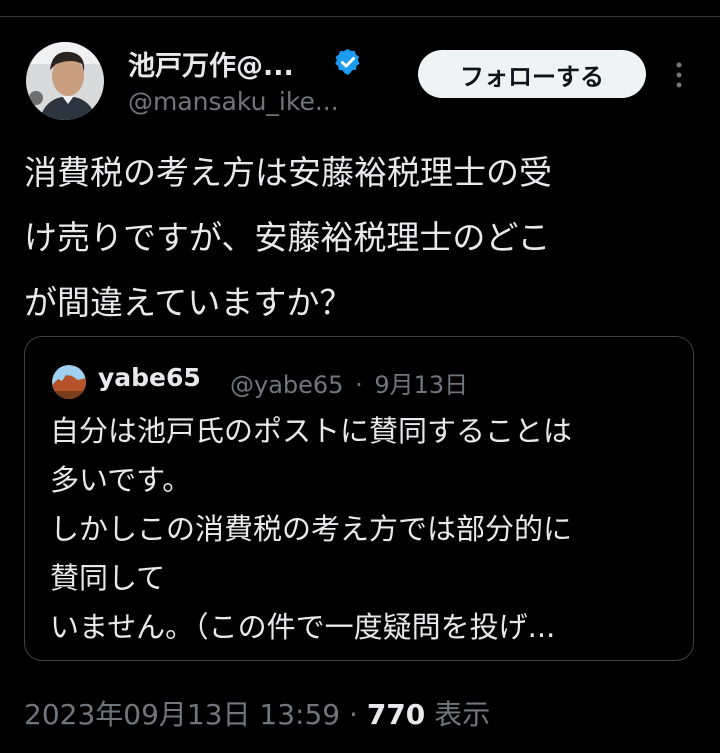 Image resolution: width=720 pixels, height=753 pixels. What do you see at coordinates (396, 714) in the screenshot?
I see `view-count: 770` at bounding box center [396, 714].